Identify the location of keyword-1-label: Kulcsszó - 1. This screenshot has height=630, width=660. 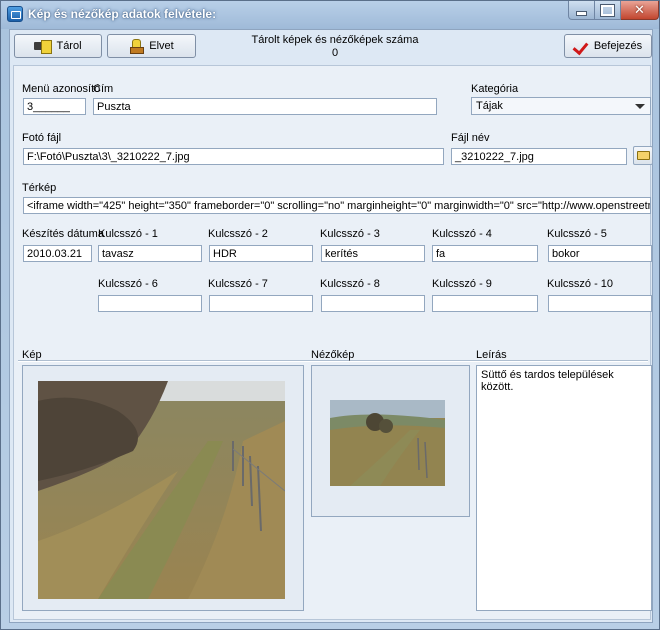
(128, 234).